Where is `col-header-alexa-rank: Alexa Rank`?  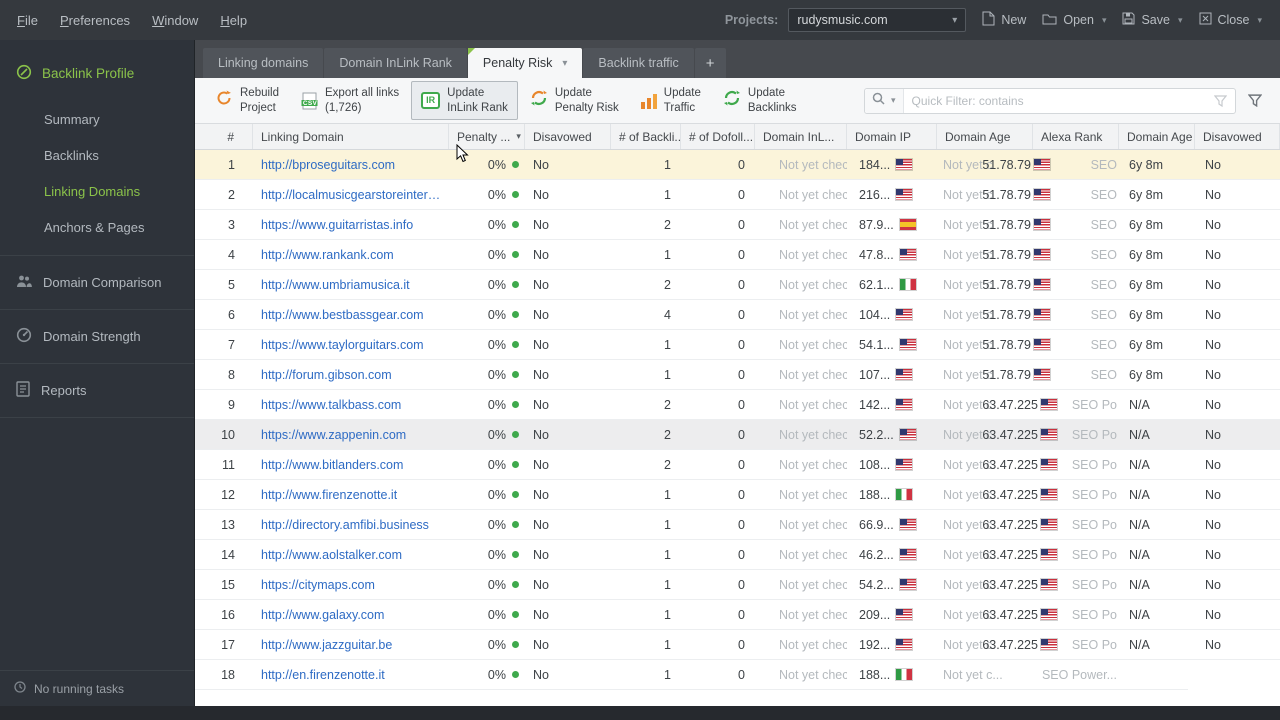 col-header-alexa-rank: Alexa Rank is located at coordinates (1076, 136).